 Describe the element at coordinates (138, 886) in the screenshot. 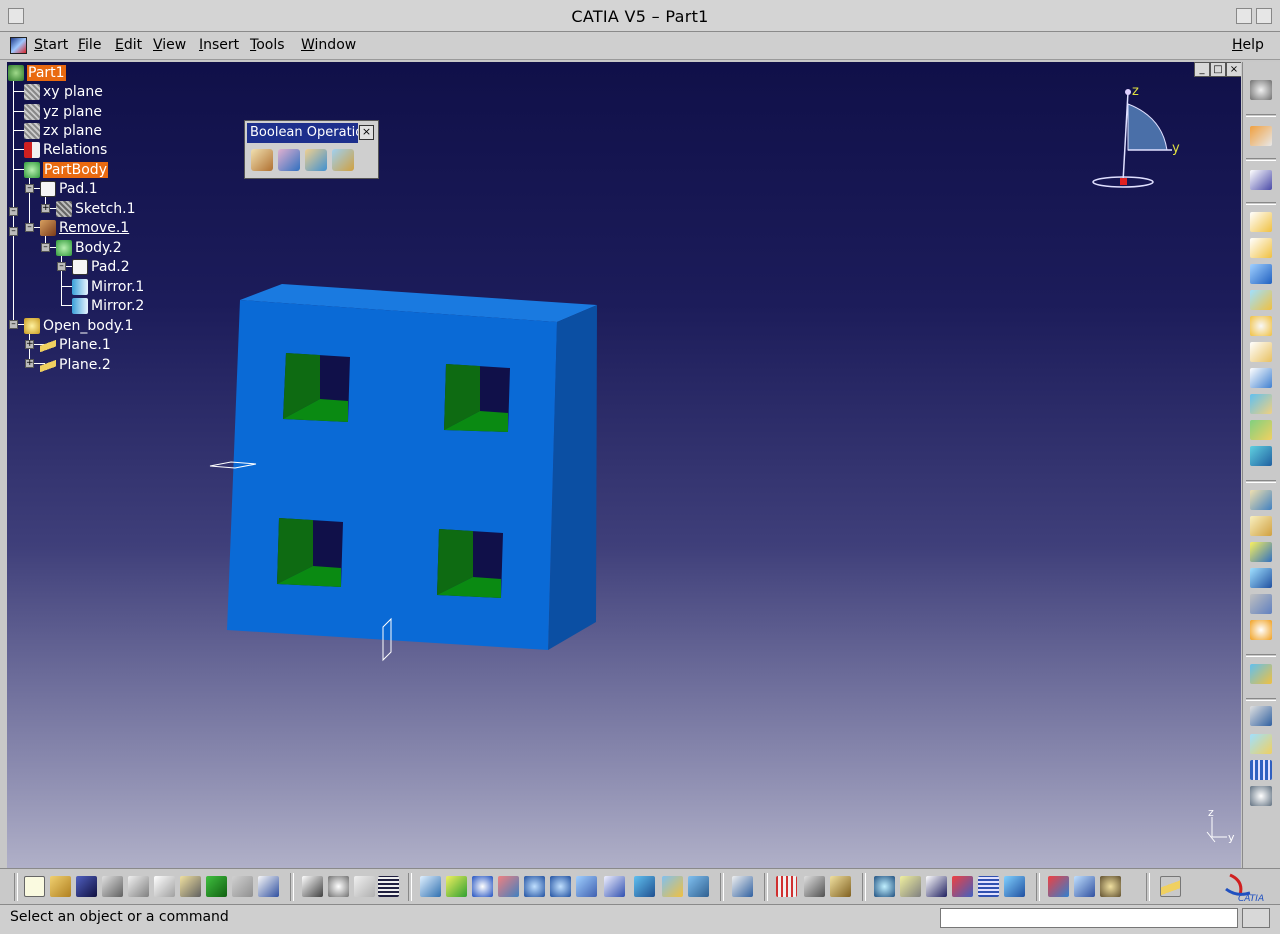

I see `cut-icon` at that location.